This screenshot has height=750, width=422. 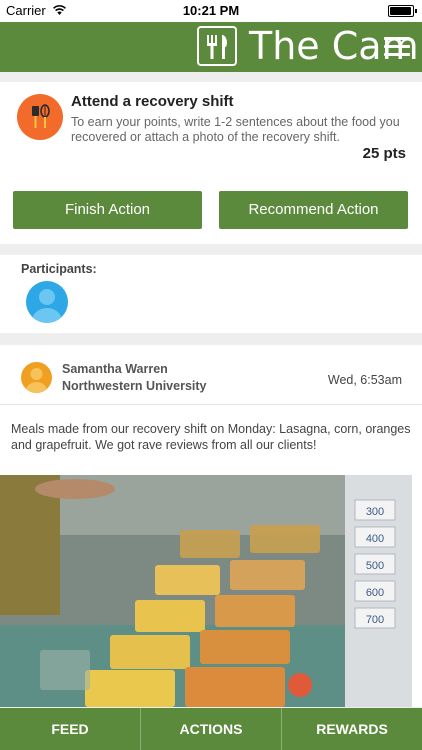 I want to click on logo, so click(x=217, y=46).